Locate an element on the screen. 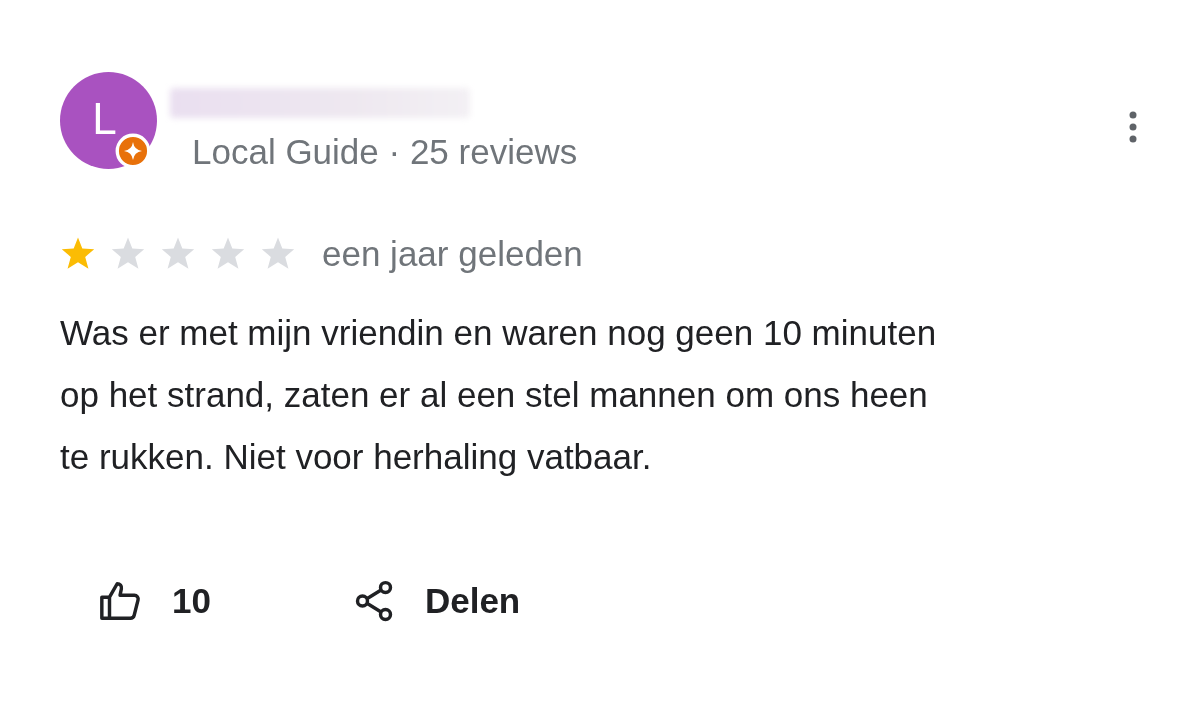 The image size is (1200, 711). share-button: Delen is located at coordinates (435, 601).